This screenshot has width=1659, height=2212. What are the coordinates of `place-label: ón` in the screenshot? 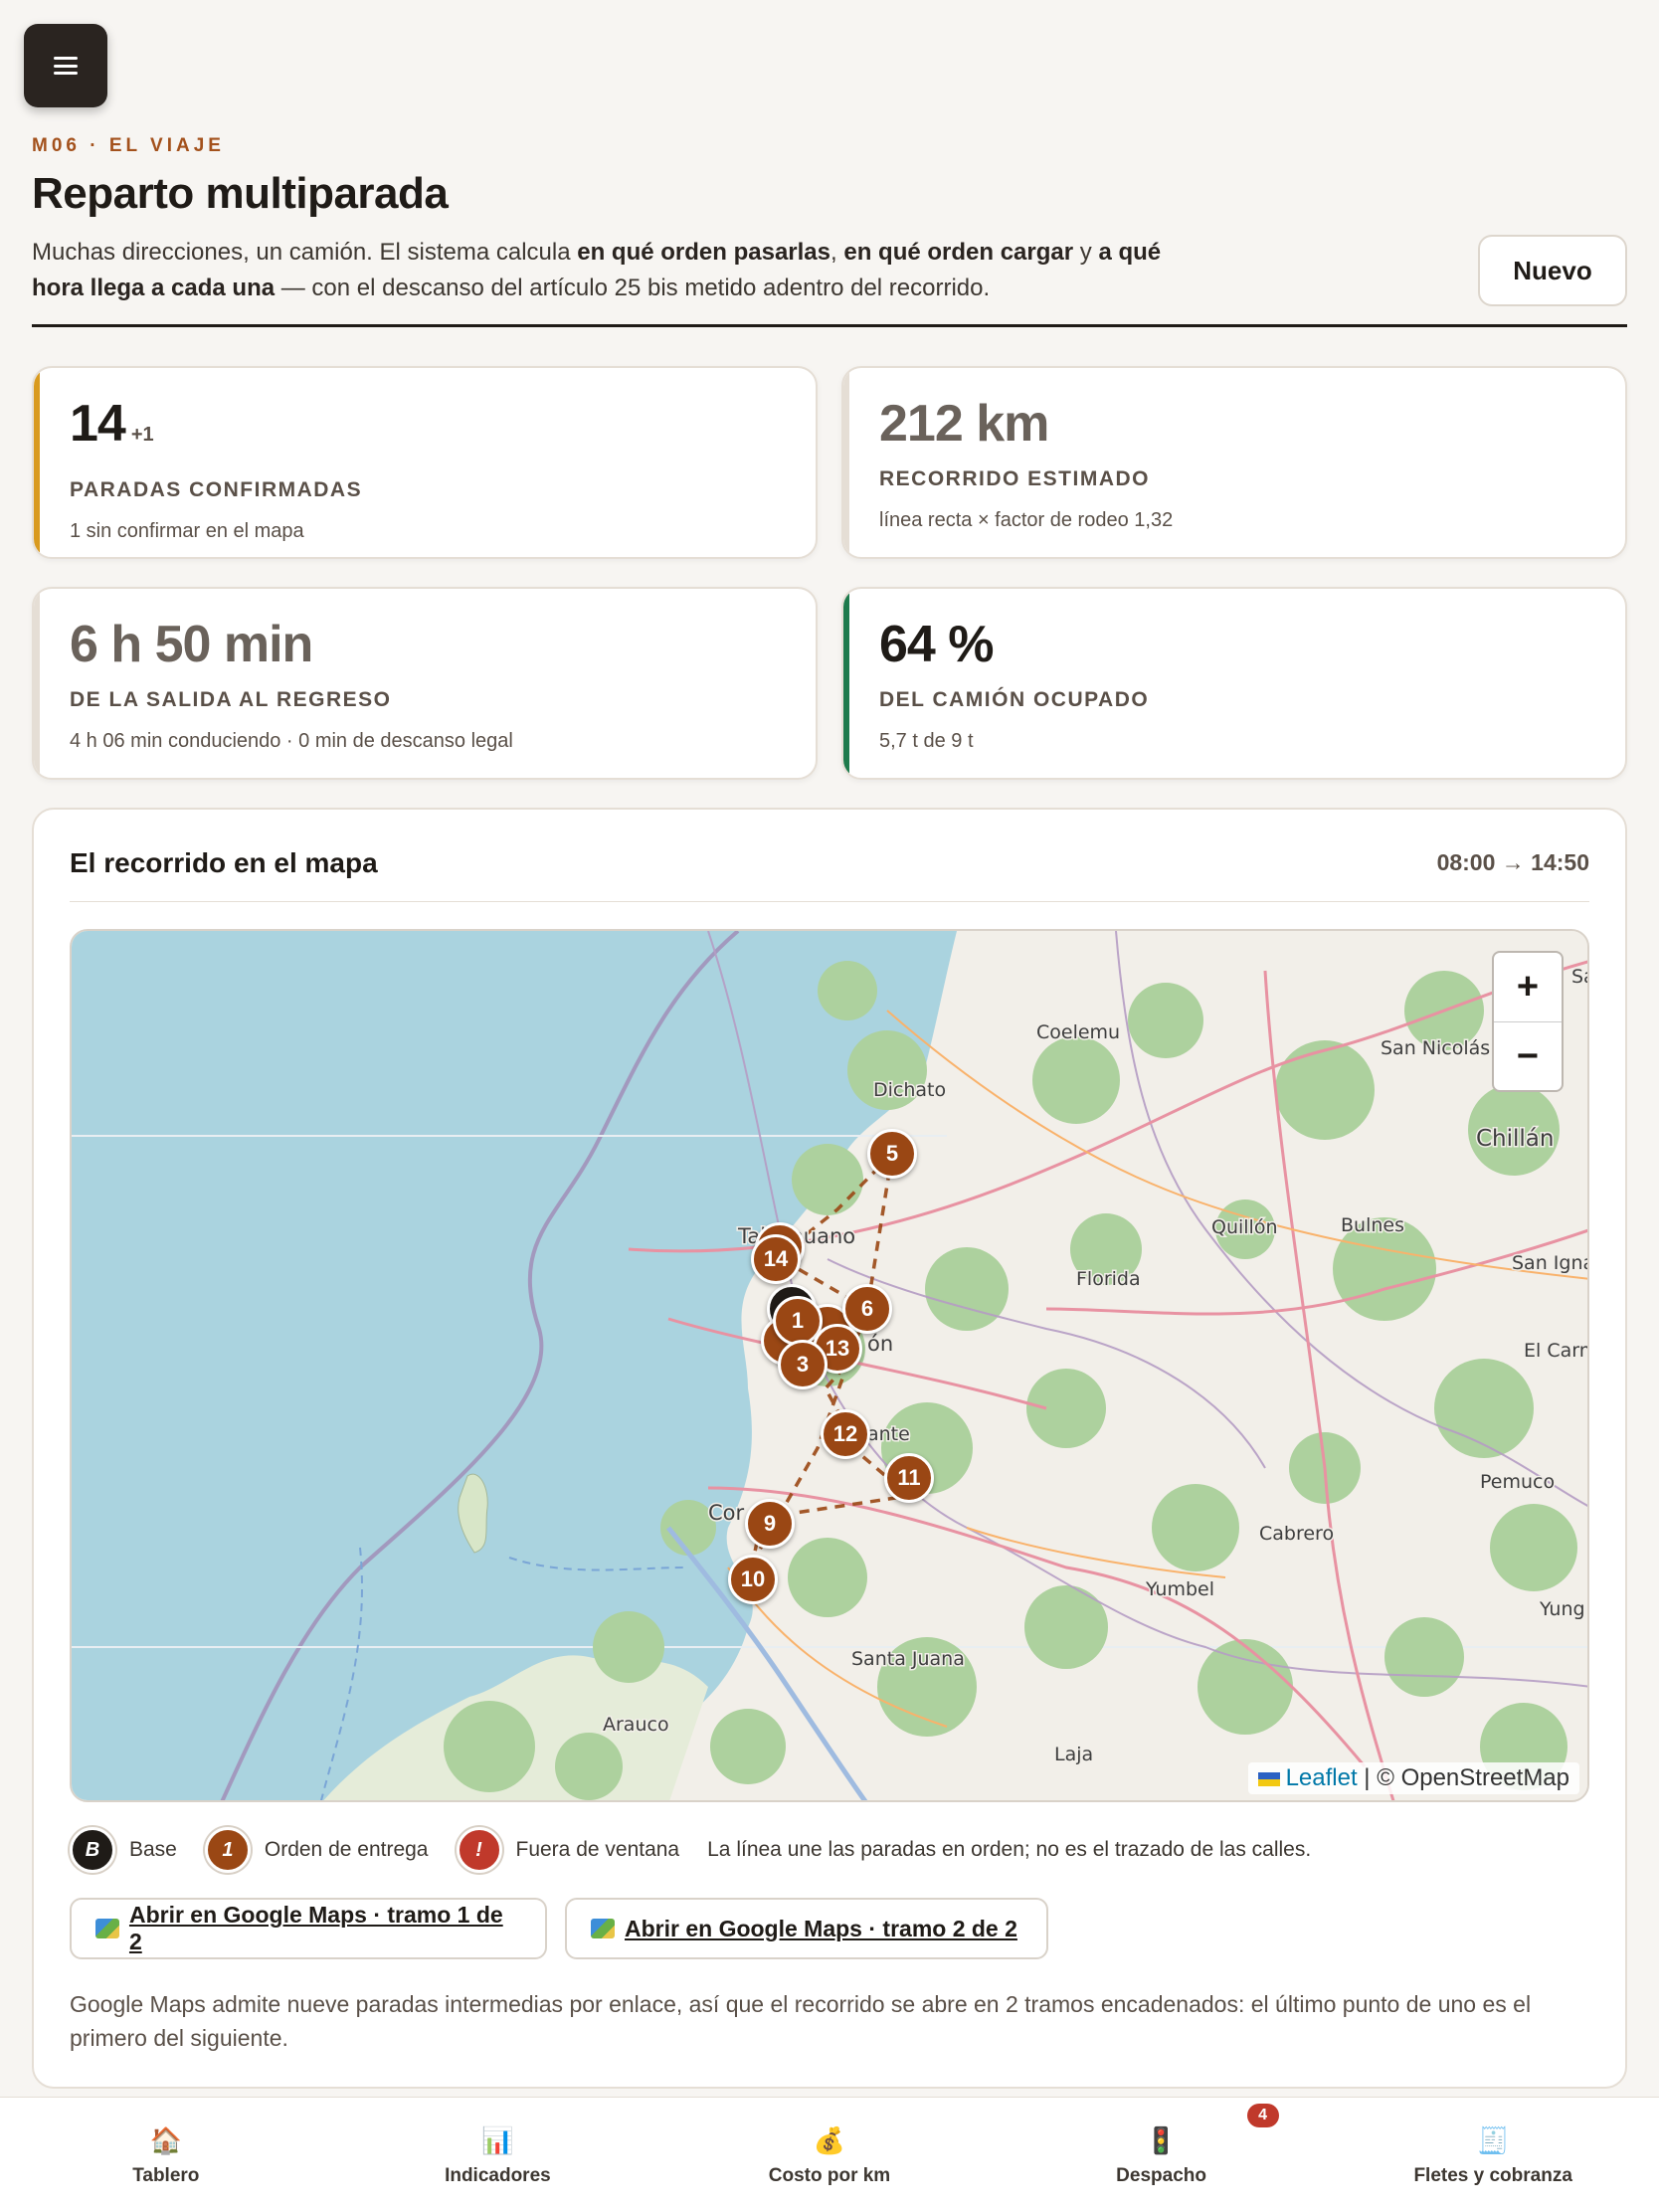 It's located at (880, 1344).